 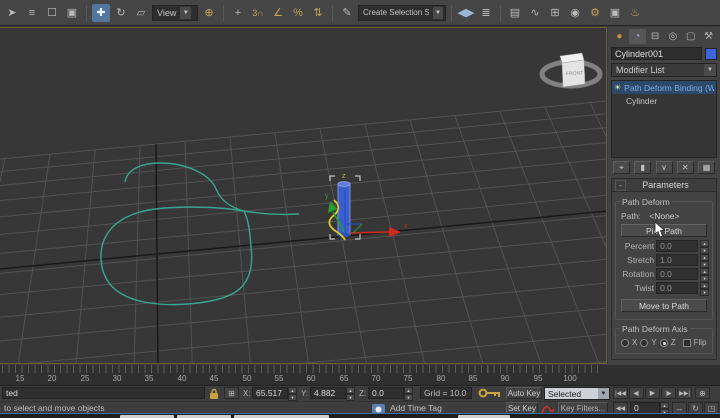 I want to click on percent-spinner: ▲ ▼, so click(x=704, y=247).